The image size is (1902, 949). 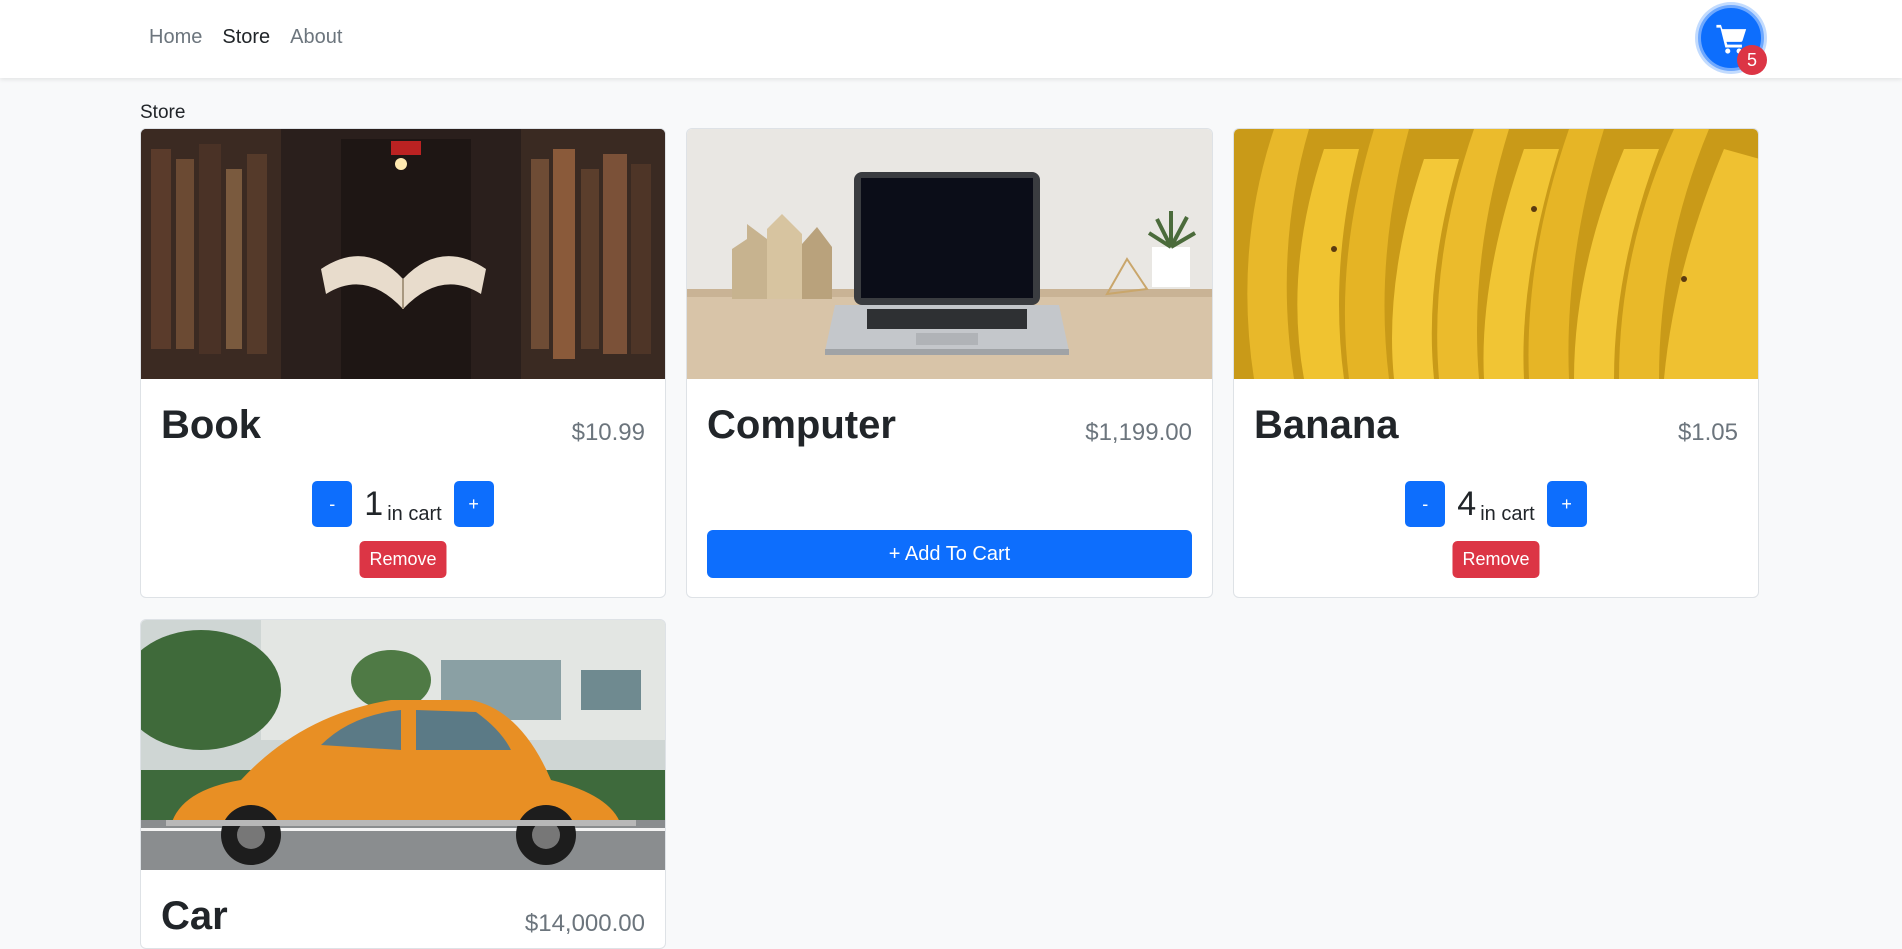 I want to click on product-card-computer: Computer $1,199.00 + Add To Cart, so click(x=949, y=363).